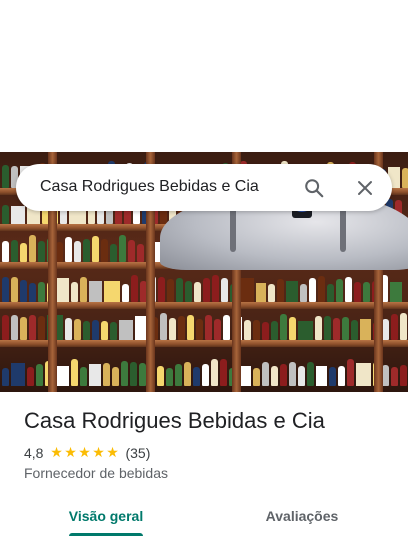 Image resolution: width=408 pixels, height=544 pixels. I want to click on search-icon, so click(314, 188).